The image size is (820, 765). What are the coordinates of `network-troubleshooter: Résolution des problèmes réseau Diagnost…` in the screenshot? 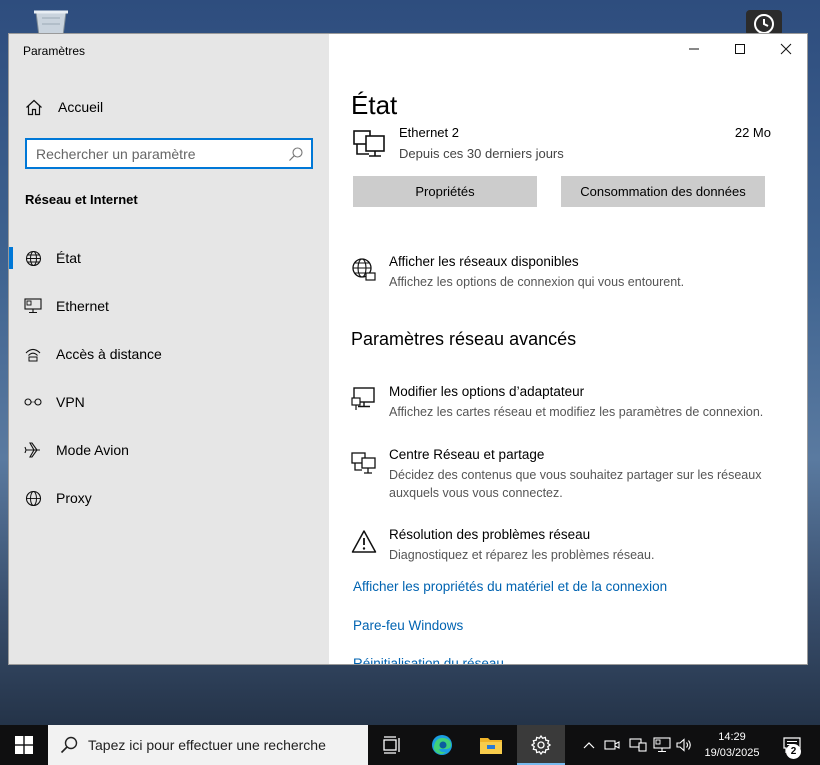 It's located at (571, 547).